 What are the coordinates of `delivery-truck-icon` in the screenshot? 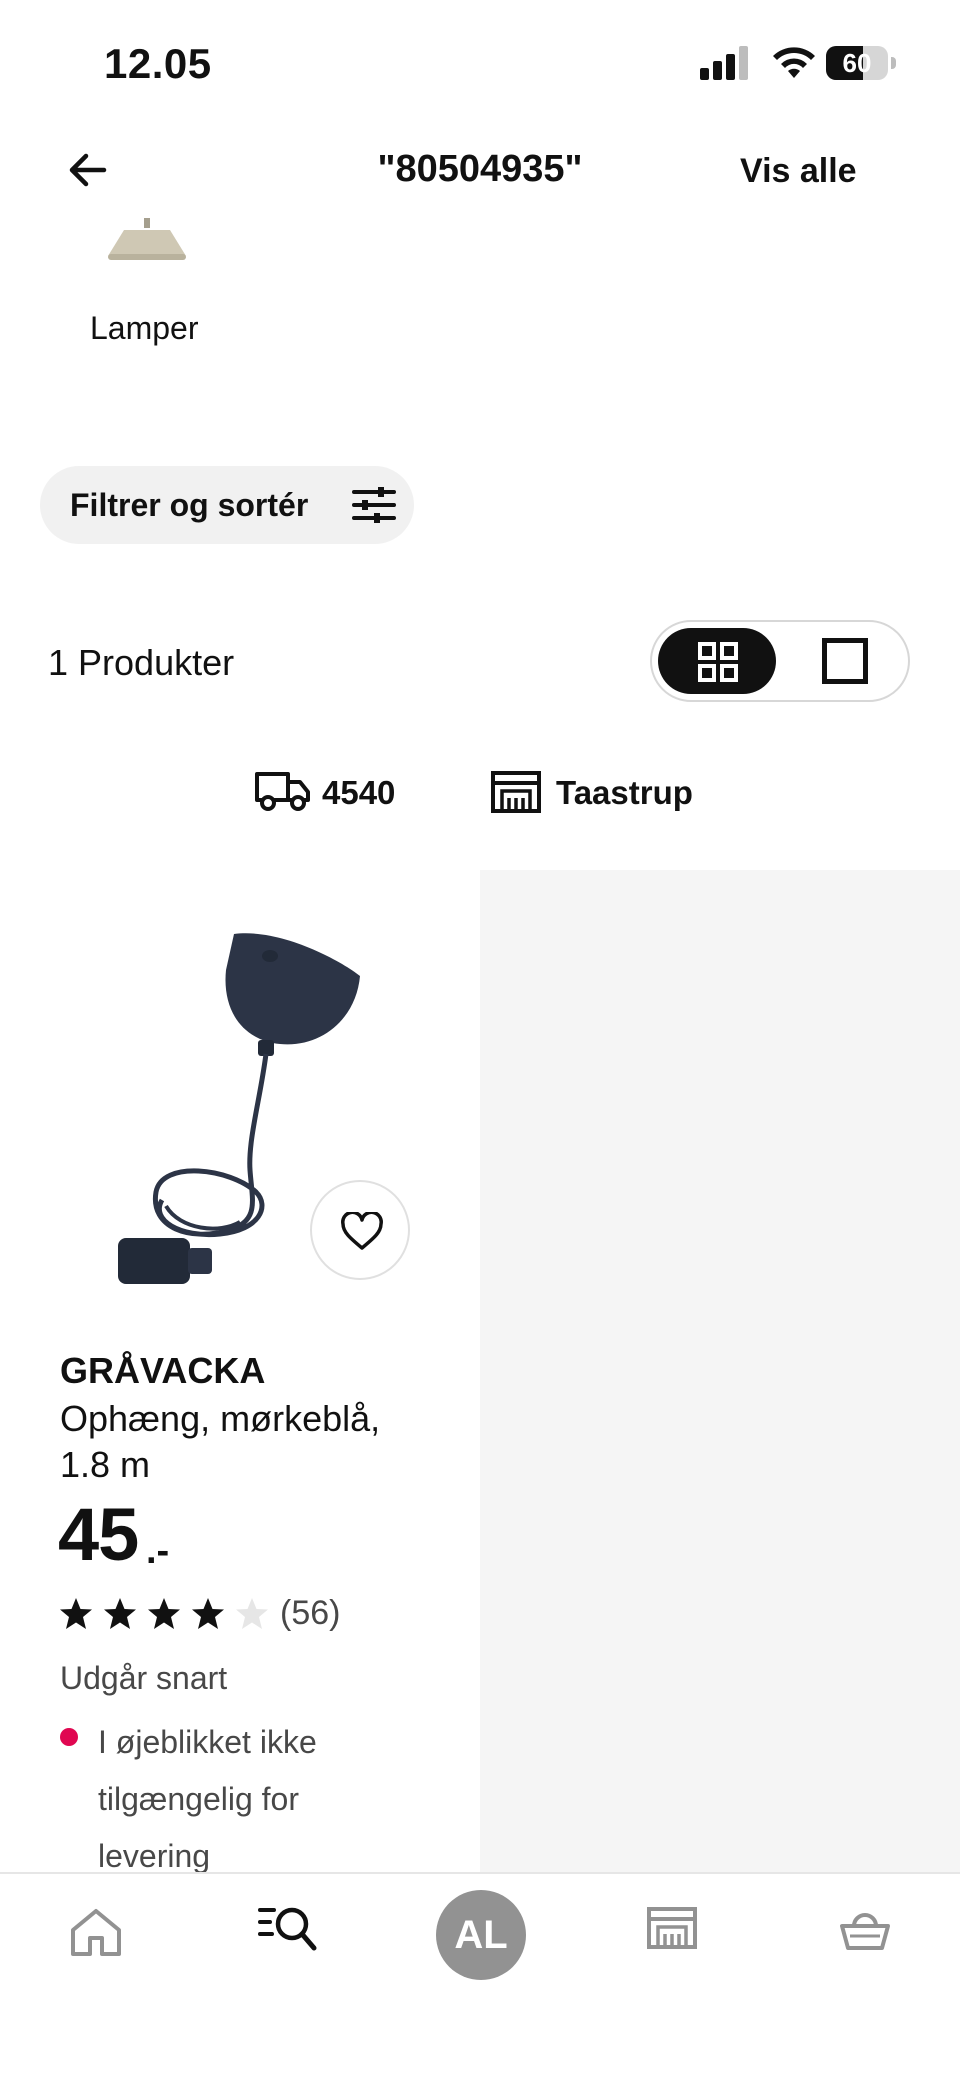 It's located at (283, 791).